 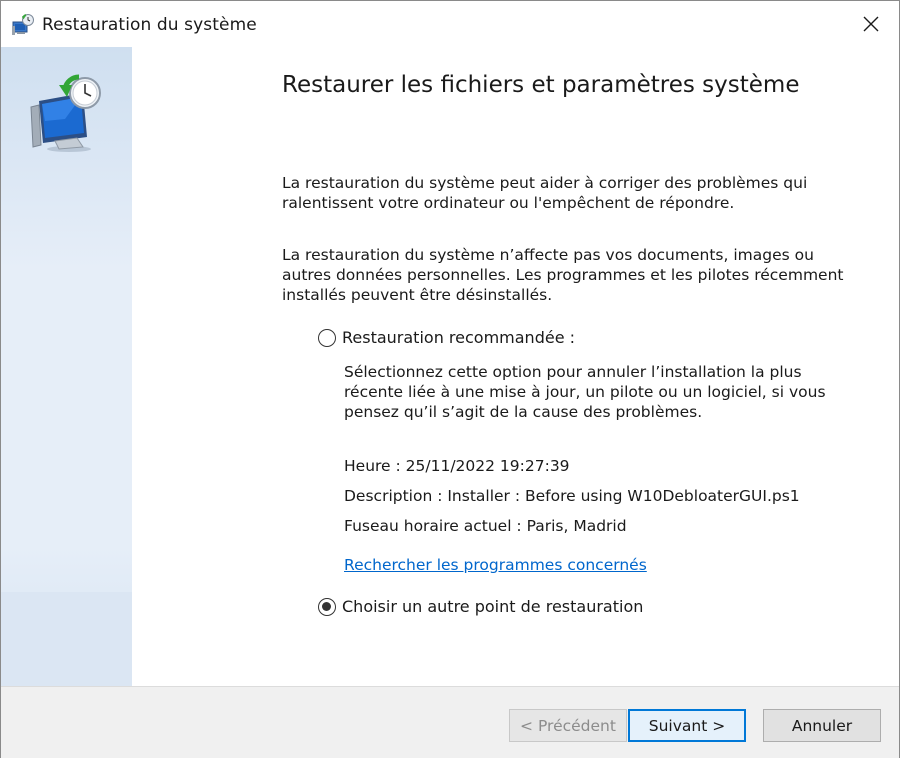 What do you see at coordinates (23, 25) in the screenshot?
I see `system-restore-icon` at bounding box center [23, 25].